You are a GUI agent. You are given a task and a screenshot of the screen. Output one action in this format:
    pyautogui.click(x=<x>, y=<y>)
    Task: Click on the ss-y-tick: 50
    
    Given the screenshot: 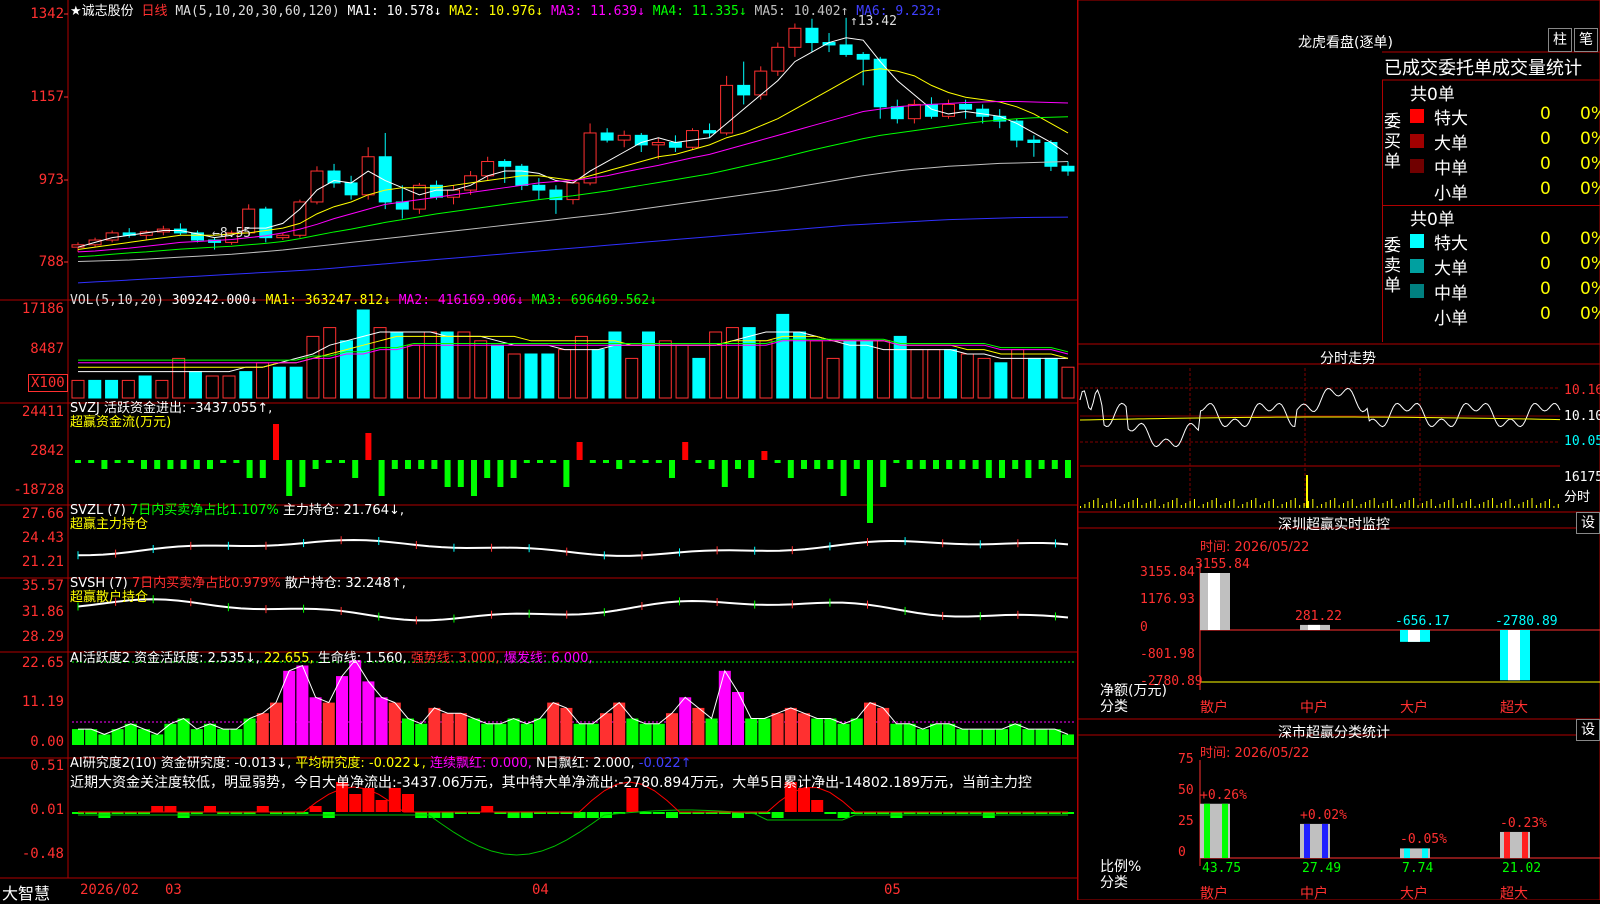 What is the action you would take?
    pyautogui.click(x=1186, y=790)
    